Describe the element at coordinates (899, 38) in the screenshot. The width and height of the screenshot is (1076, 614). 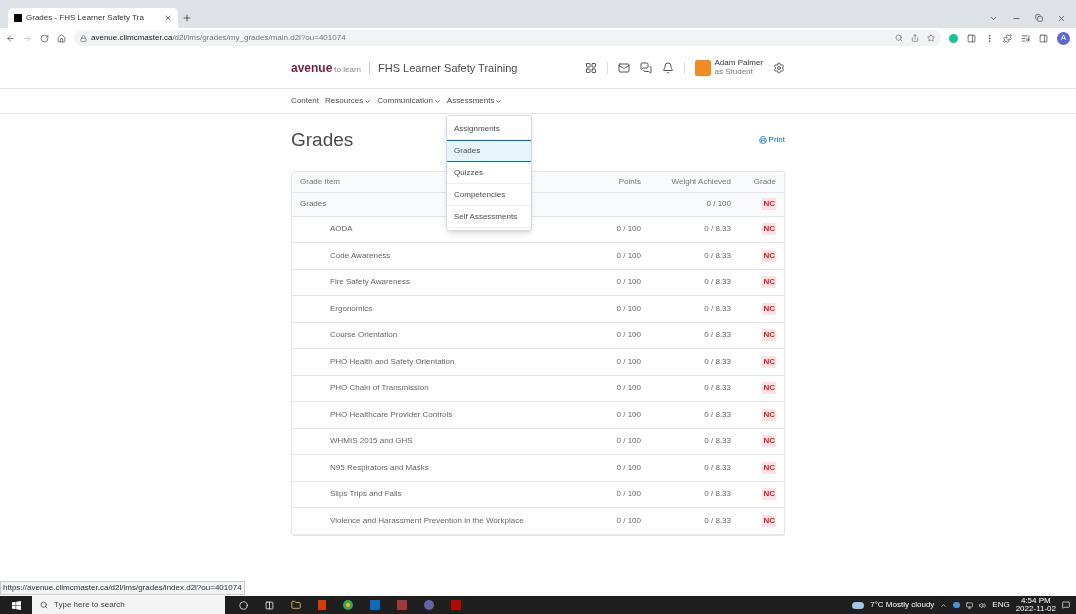
I see `zoom-icon` at that location.